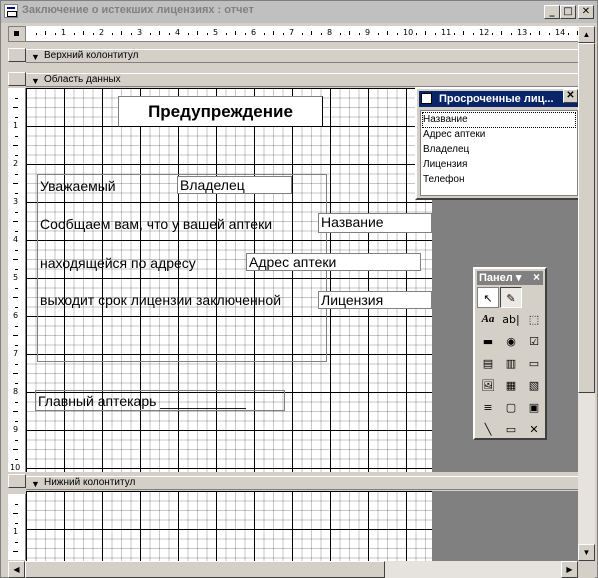  Describe the element at coordinates (78, 186) in the screenshot. I see `dear-label: Уважаемый` at that location.